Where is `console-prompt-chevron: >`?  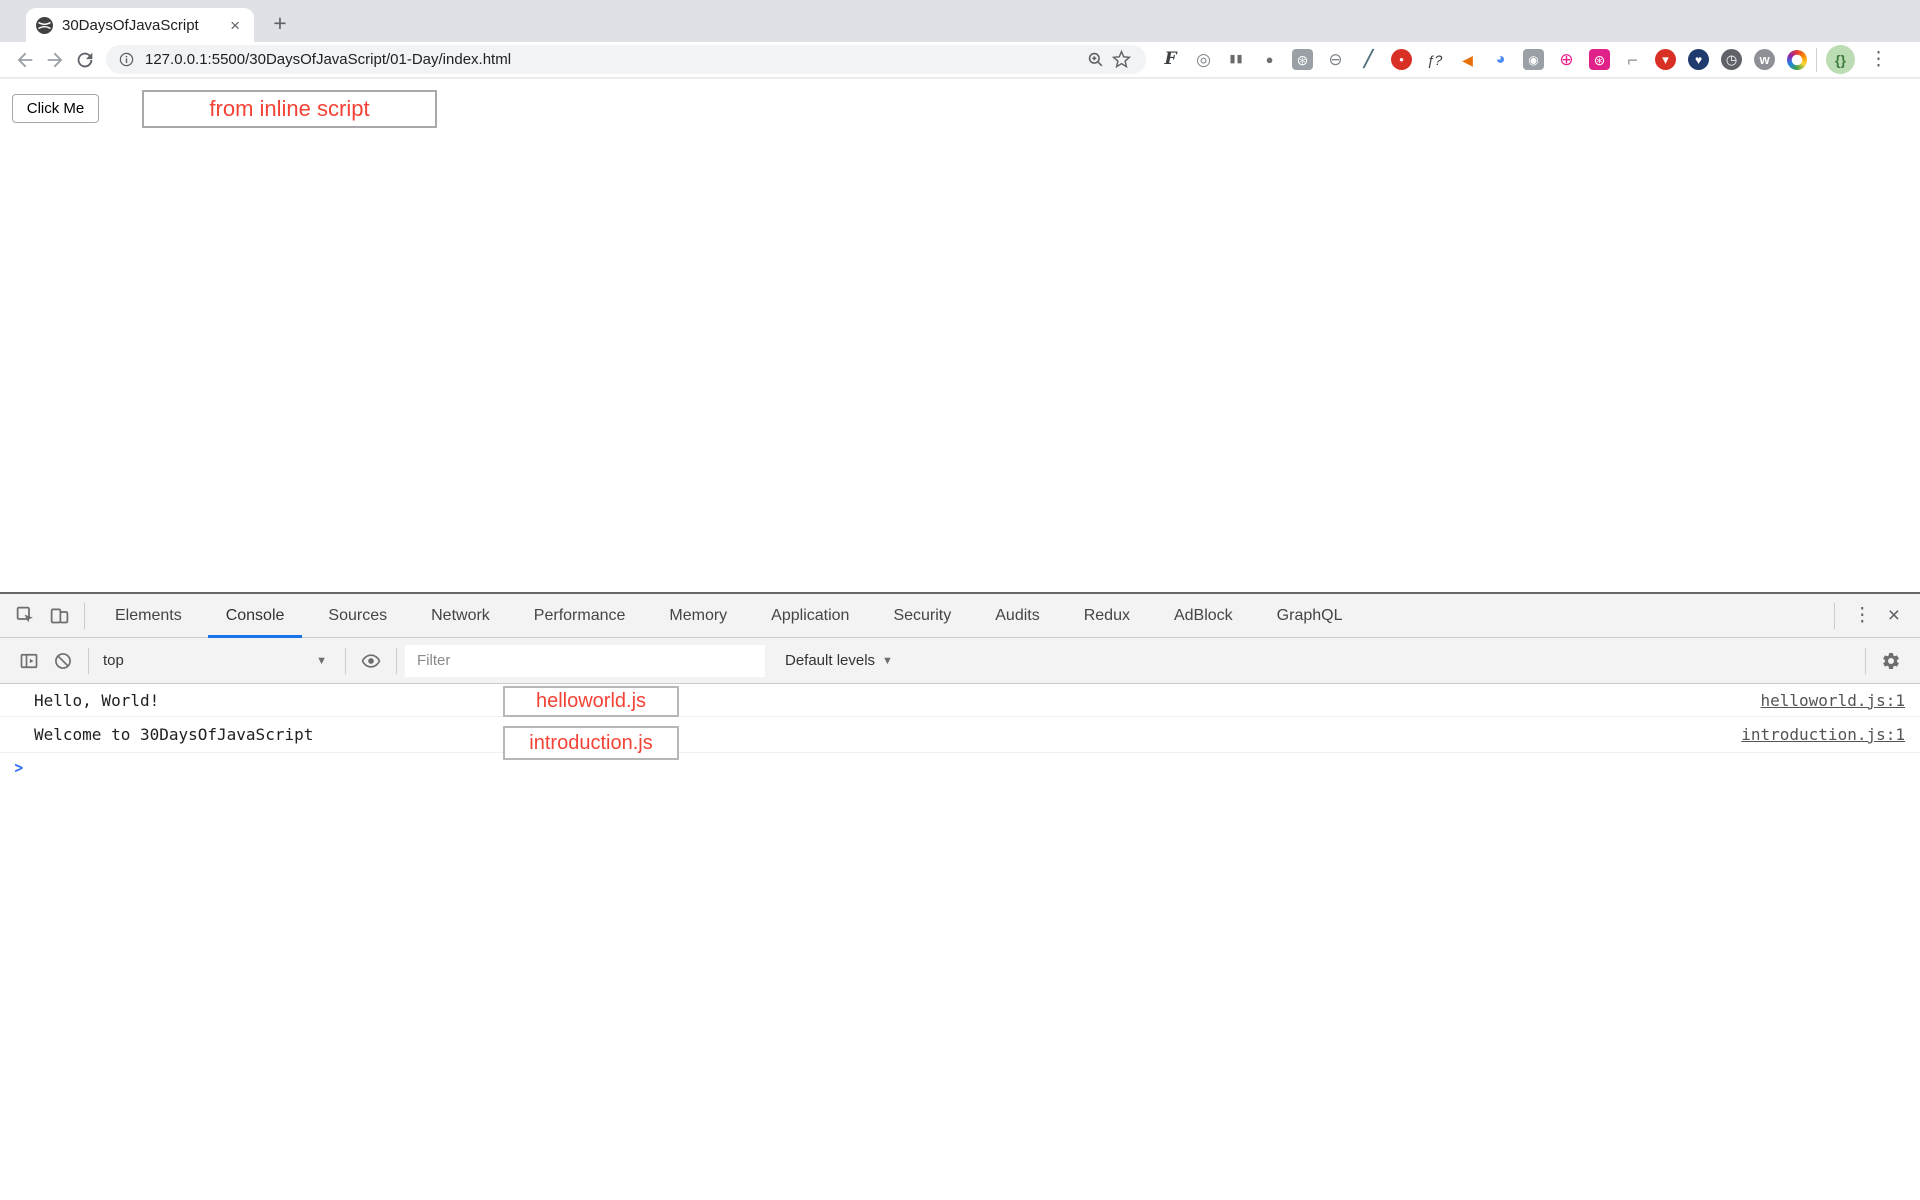
console-prompt-chevron: > is located at coordinates (19, 767).